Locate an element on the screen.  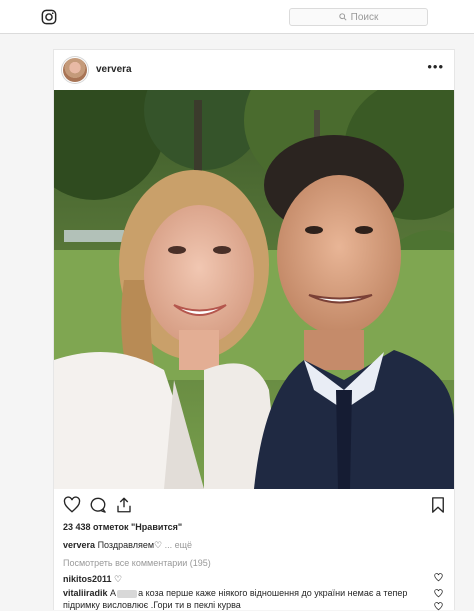
like-heart-icon is located at coordinates (72, 505).